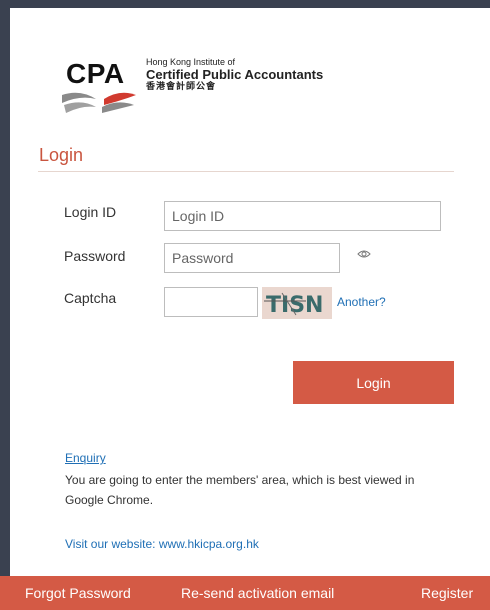 Image resolution: width=490 pixels, height=610 pixels. I want to click on logo-wings-icon, so click(99, 102).